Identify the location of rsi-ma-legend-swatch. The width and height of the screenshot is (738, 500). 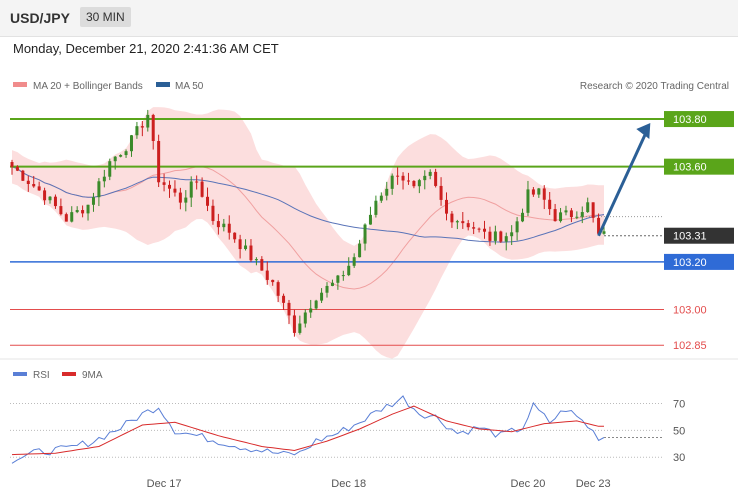
(69, 374).